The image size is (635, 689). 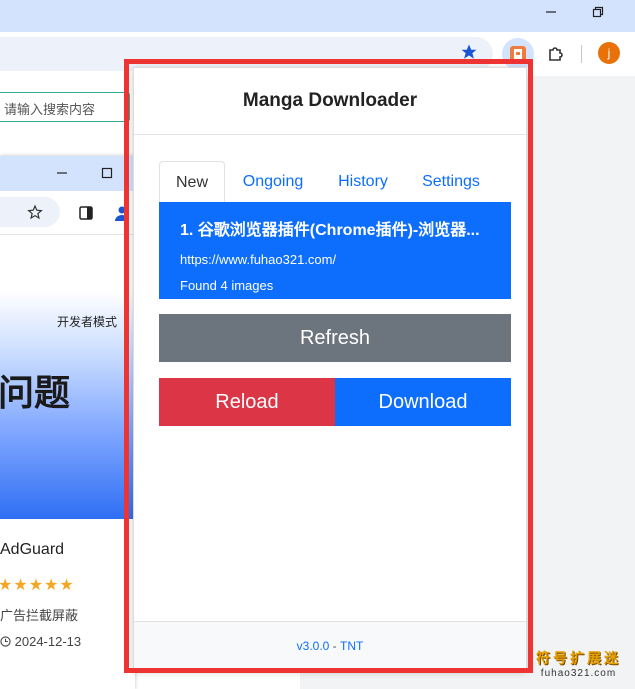 I want to click on version-link: v3.0.0, so click(x=313, y=646).